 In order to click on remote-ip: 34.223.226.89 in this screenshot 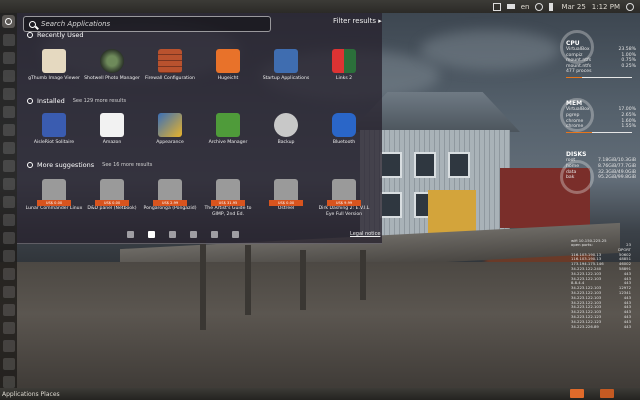, I will do `click(585, 326)`.